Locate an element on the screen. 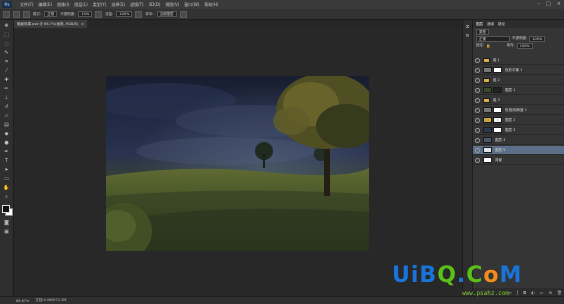  pressure-opacity-icon is located at coordinates (99, 14).